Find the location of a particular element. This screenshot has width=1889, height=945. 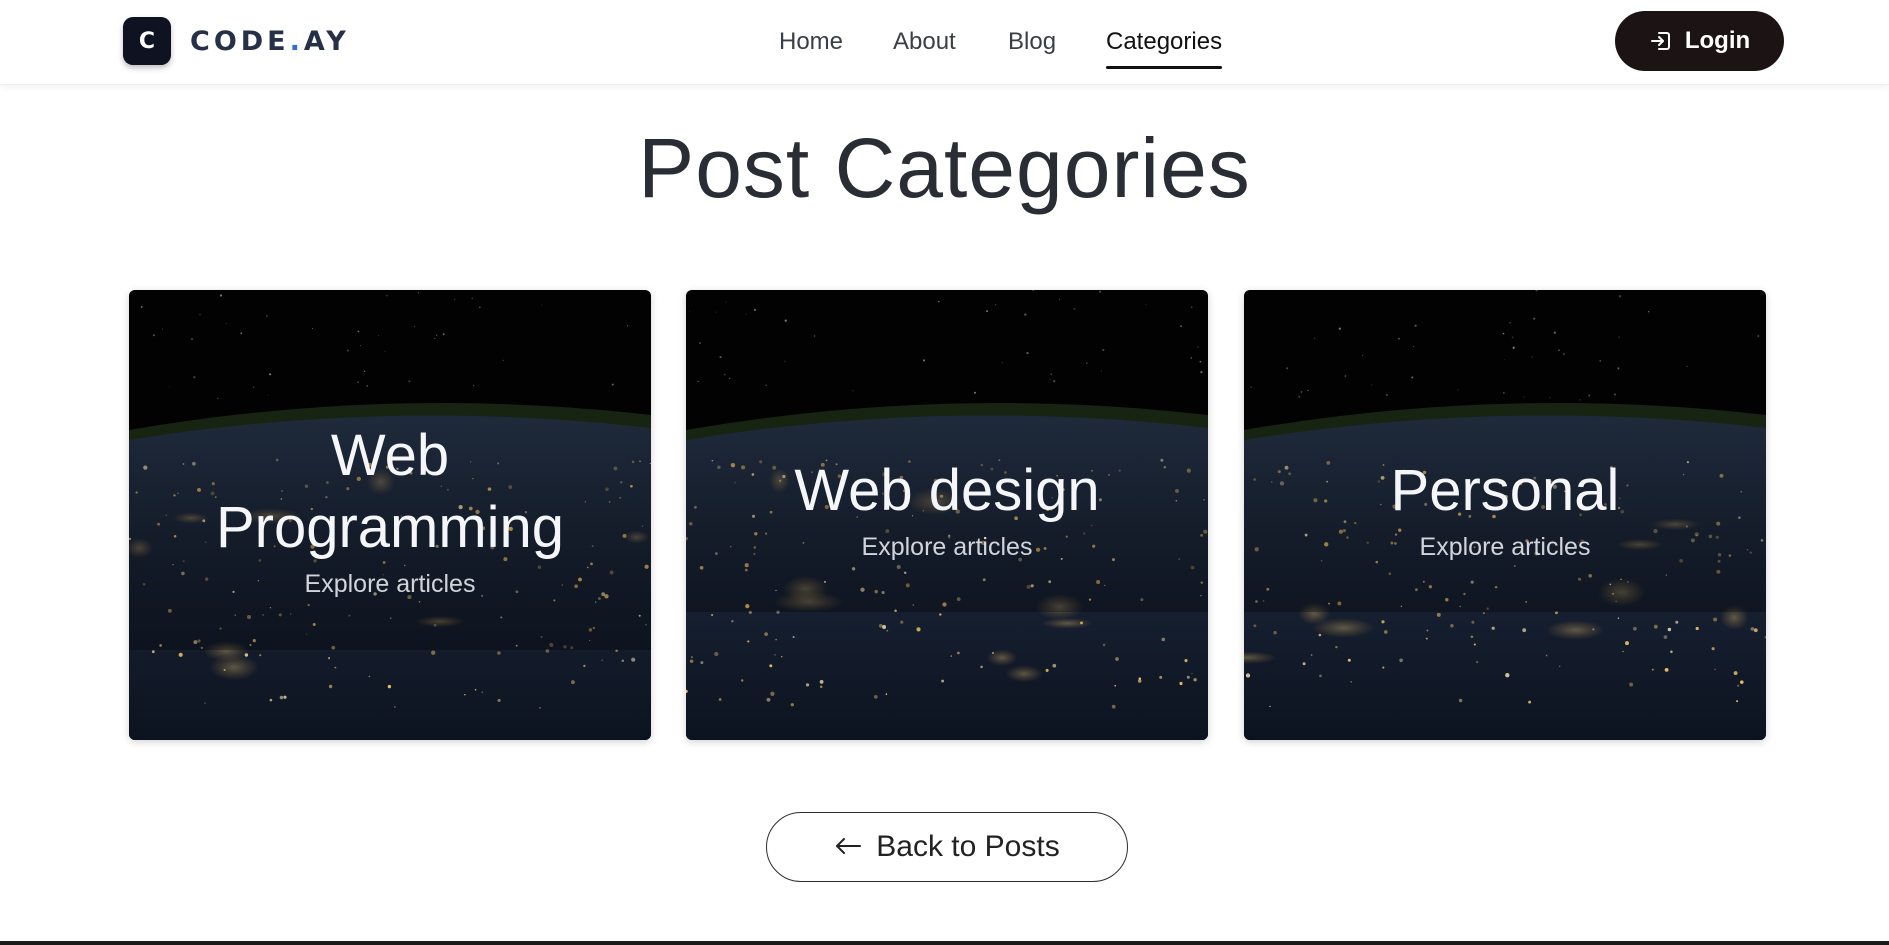

nav-link-categories: Categories is located at coordinates (1164, 42).